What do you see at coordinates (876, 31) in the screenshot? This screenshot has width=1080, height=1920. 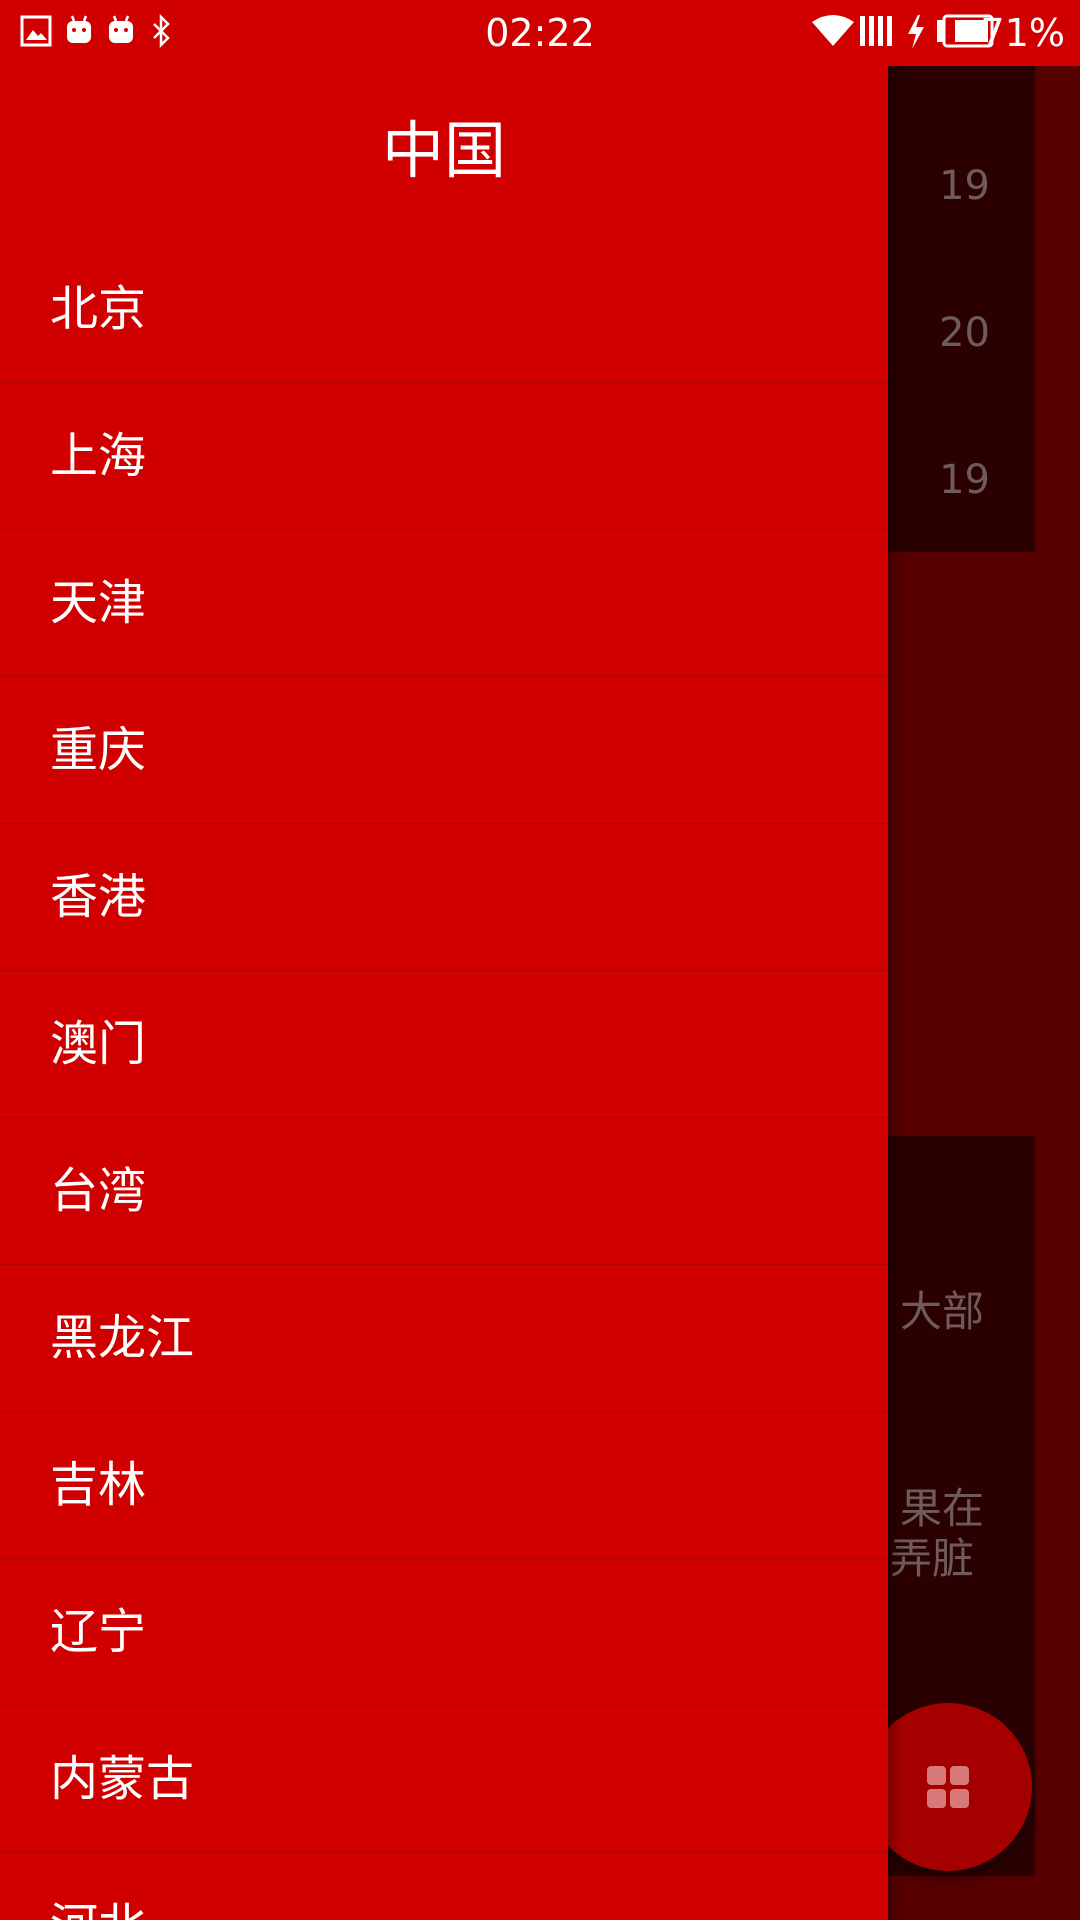 I see `signal-icon` at bounding box center [876, 31].